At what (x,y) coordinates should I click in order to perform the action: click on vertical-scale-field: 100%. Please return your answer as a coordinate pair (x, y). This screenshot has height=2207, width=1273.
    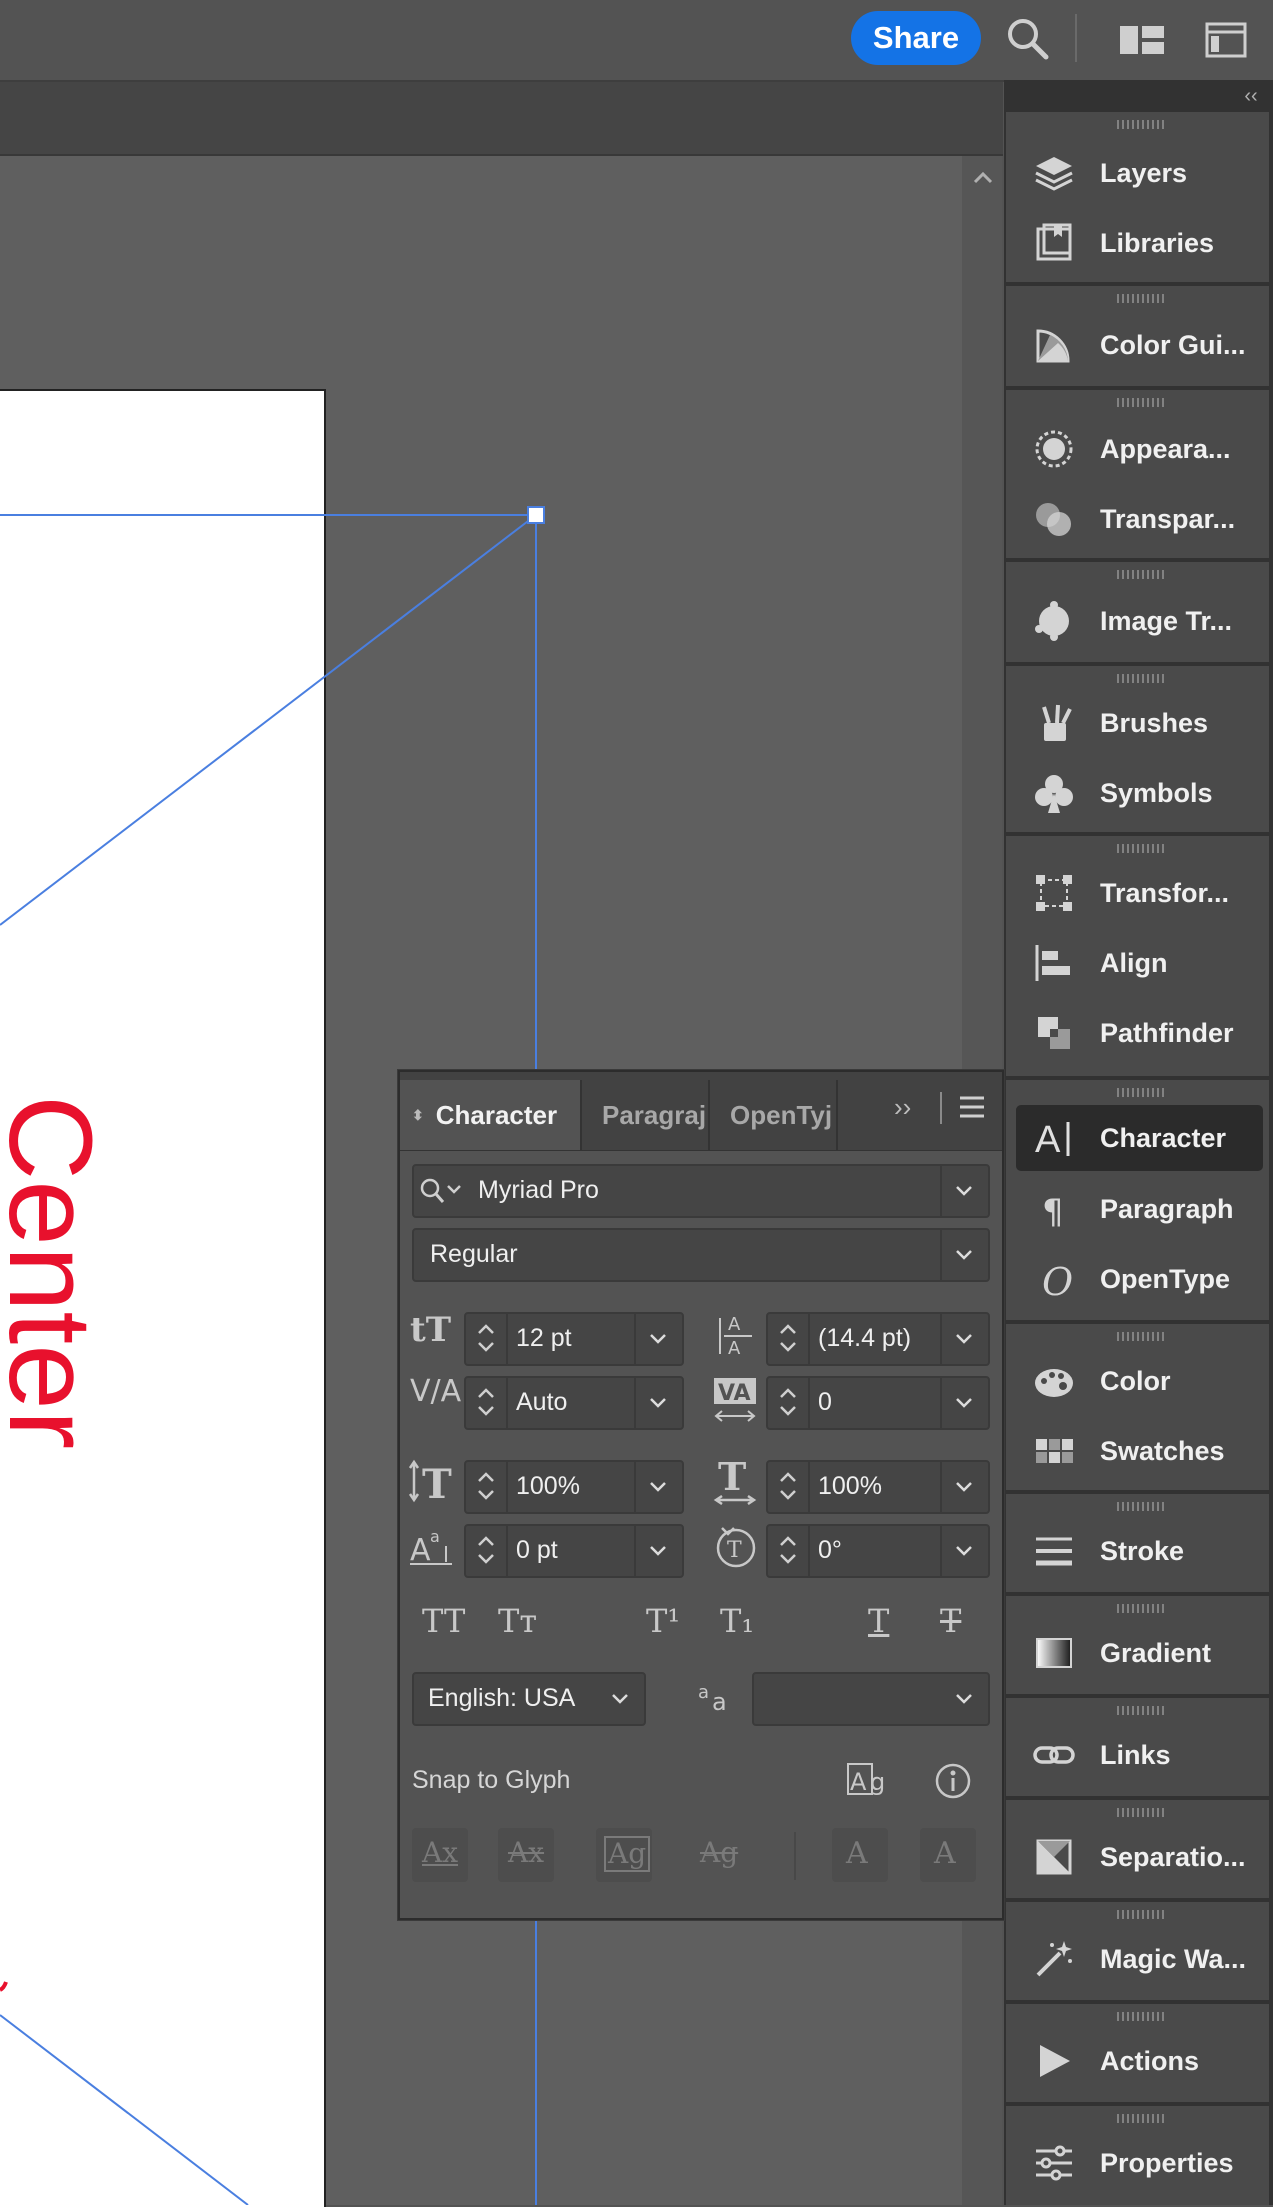
    Looking at the image, I should click on (574, 1487).